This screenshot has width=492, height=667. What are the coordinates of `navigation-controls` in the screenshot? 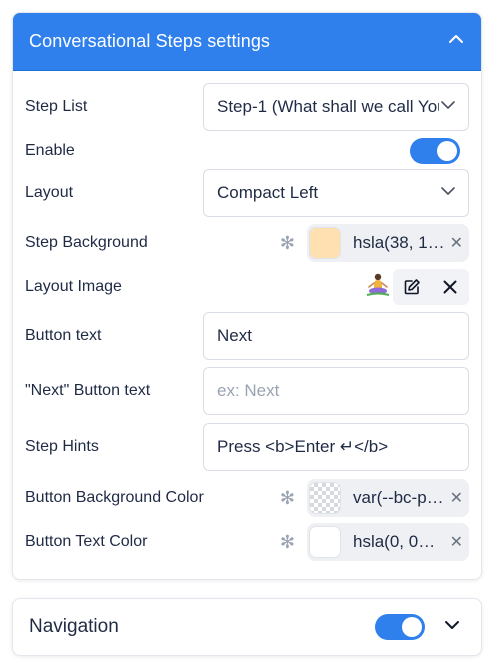 It's located at (418, 627).